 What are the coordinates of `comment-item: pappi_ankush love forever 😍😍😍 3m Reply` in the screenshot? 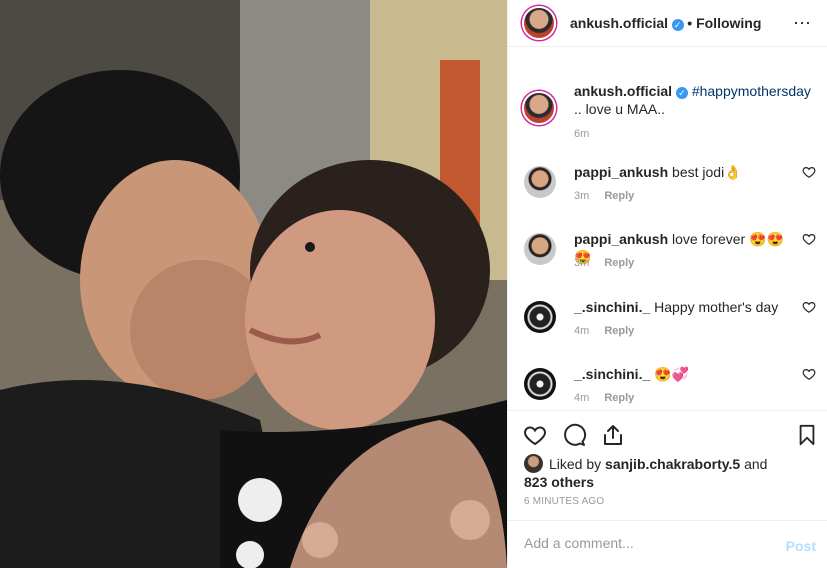 It's located at (672, 259).